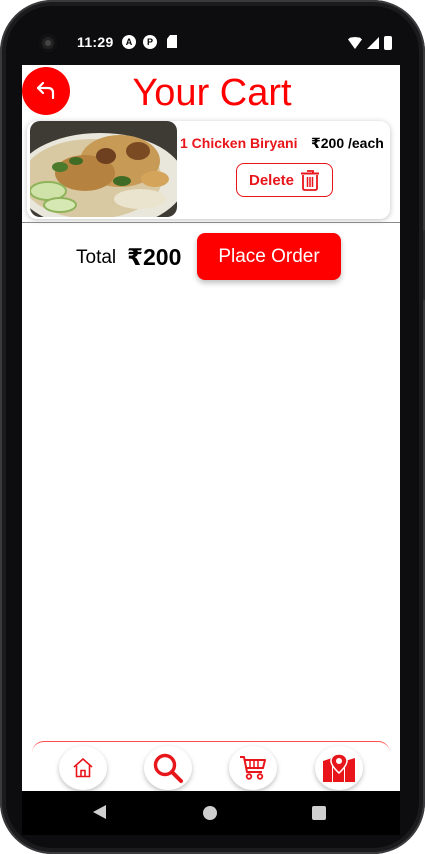 The width and height of the screenshot is (425, 854). I want to click on place-order-button: Place Order, so click(269, 256).